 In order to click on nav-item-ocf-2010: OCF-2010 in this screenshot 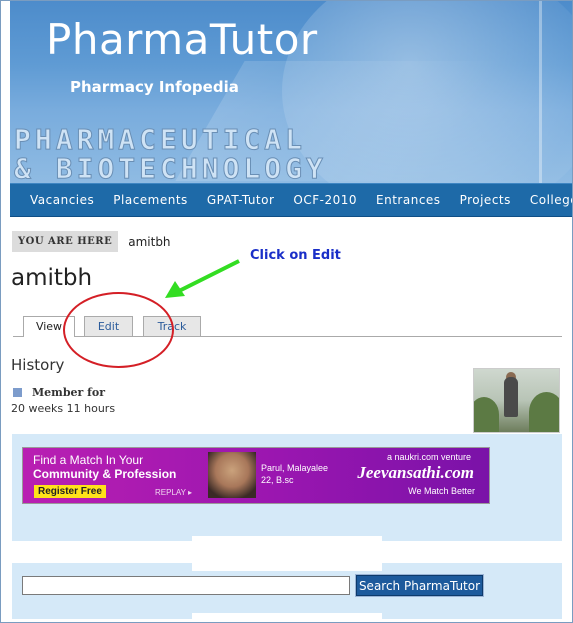, I will do `click(325, 200)`.